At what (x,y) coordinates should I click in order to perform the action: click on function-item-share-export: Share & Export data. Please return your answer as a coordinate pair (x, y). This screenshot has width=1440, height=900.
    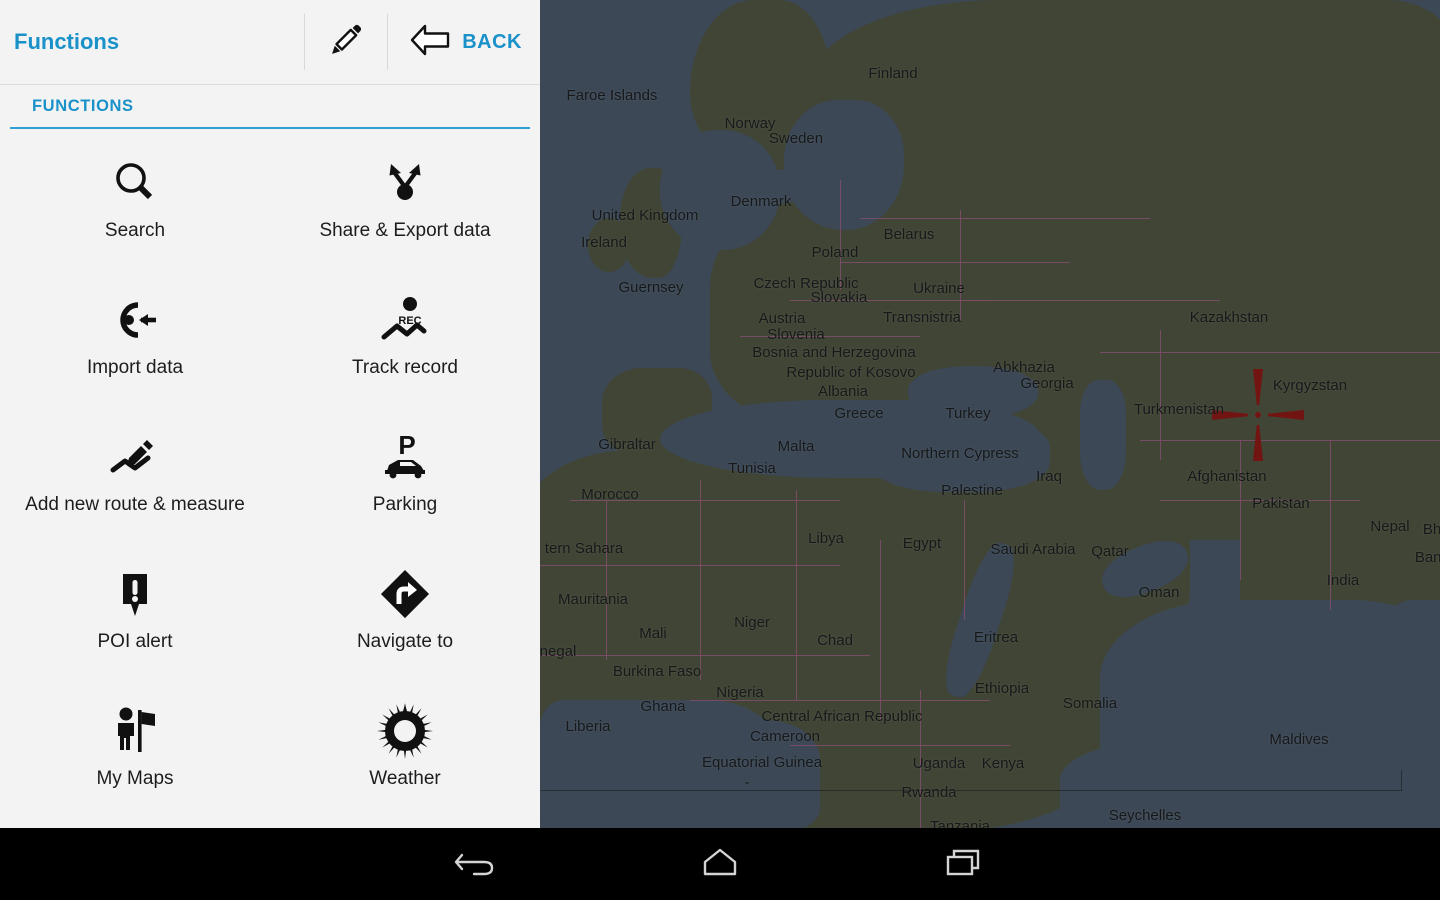
    Looking at the image, I should click on (405, 206).